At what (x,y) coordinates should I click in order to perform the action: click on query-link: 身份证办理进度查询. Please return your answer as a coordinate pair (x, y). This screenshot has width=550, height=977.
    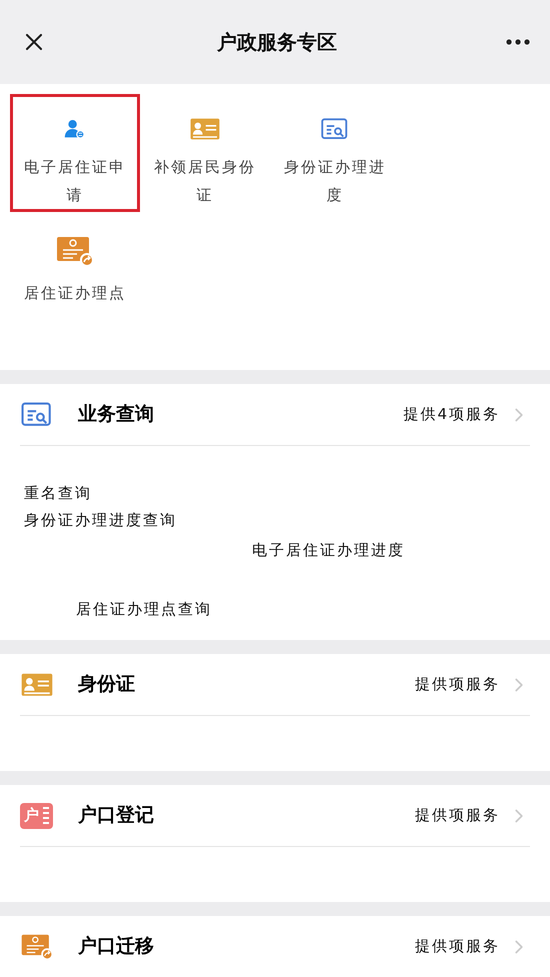
    Looking at the image, I should click on (100, 517).